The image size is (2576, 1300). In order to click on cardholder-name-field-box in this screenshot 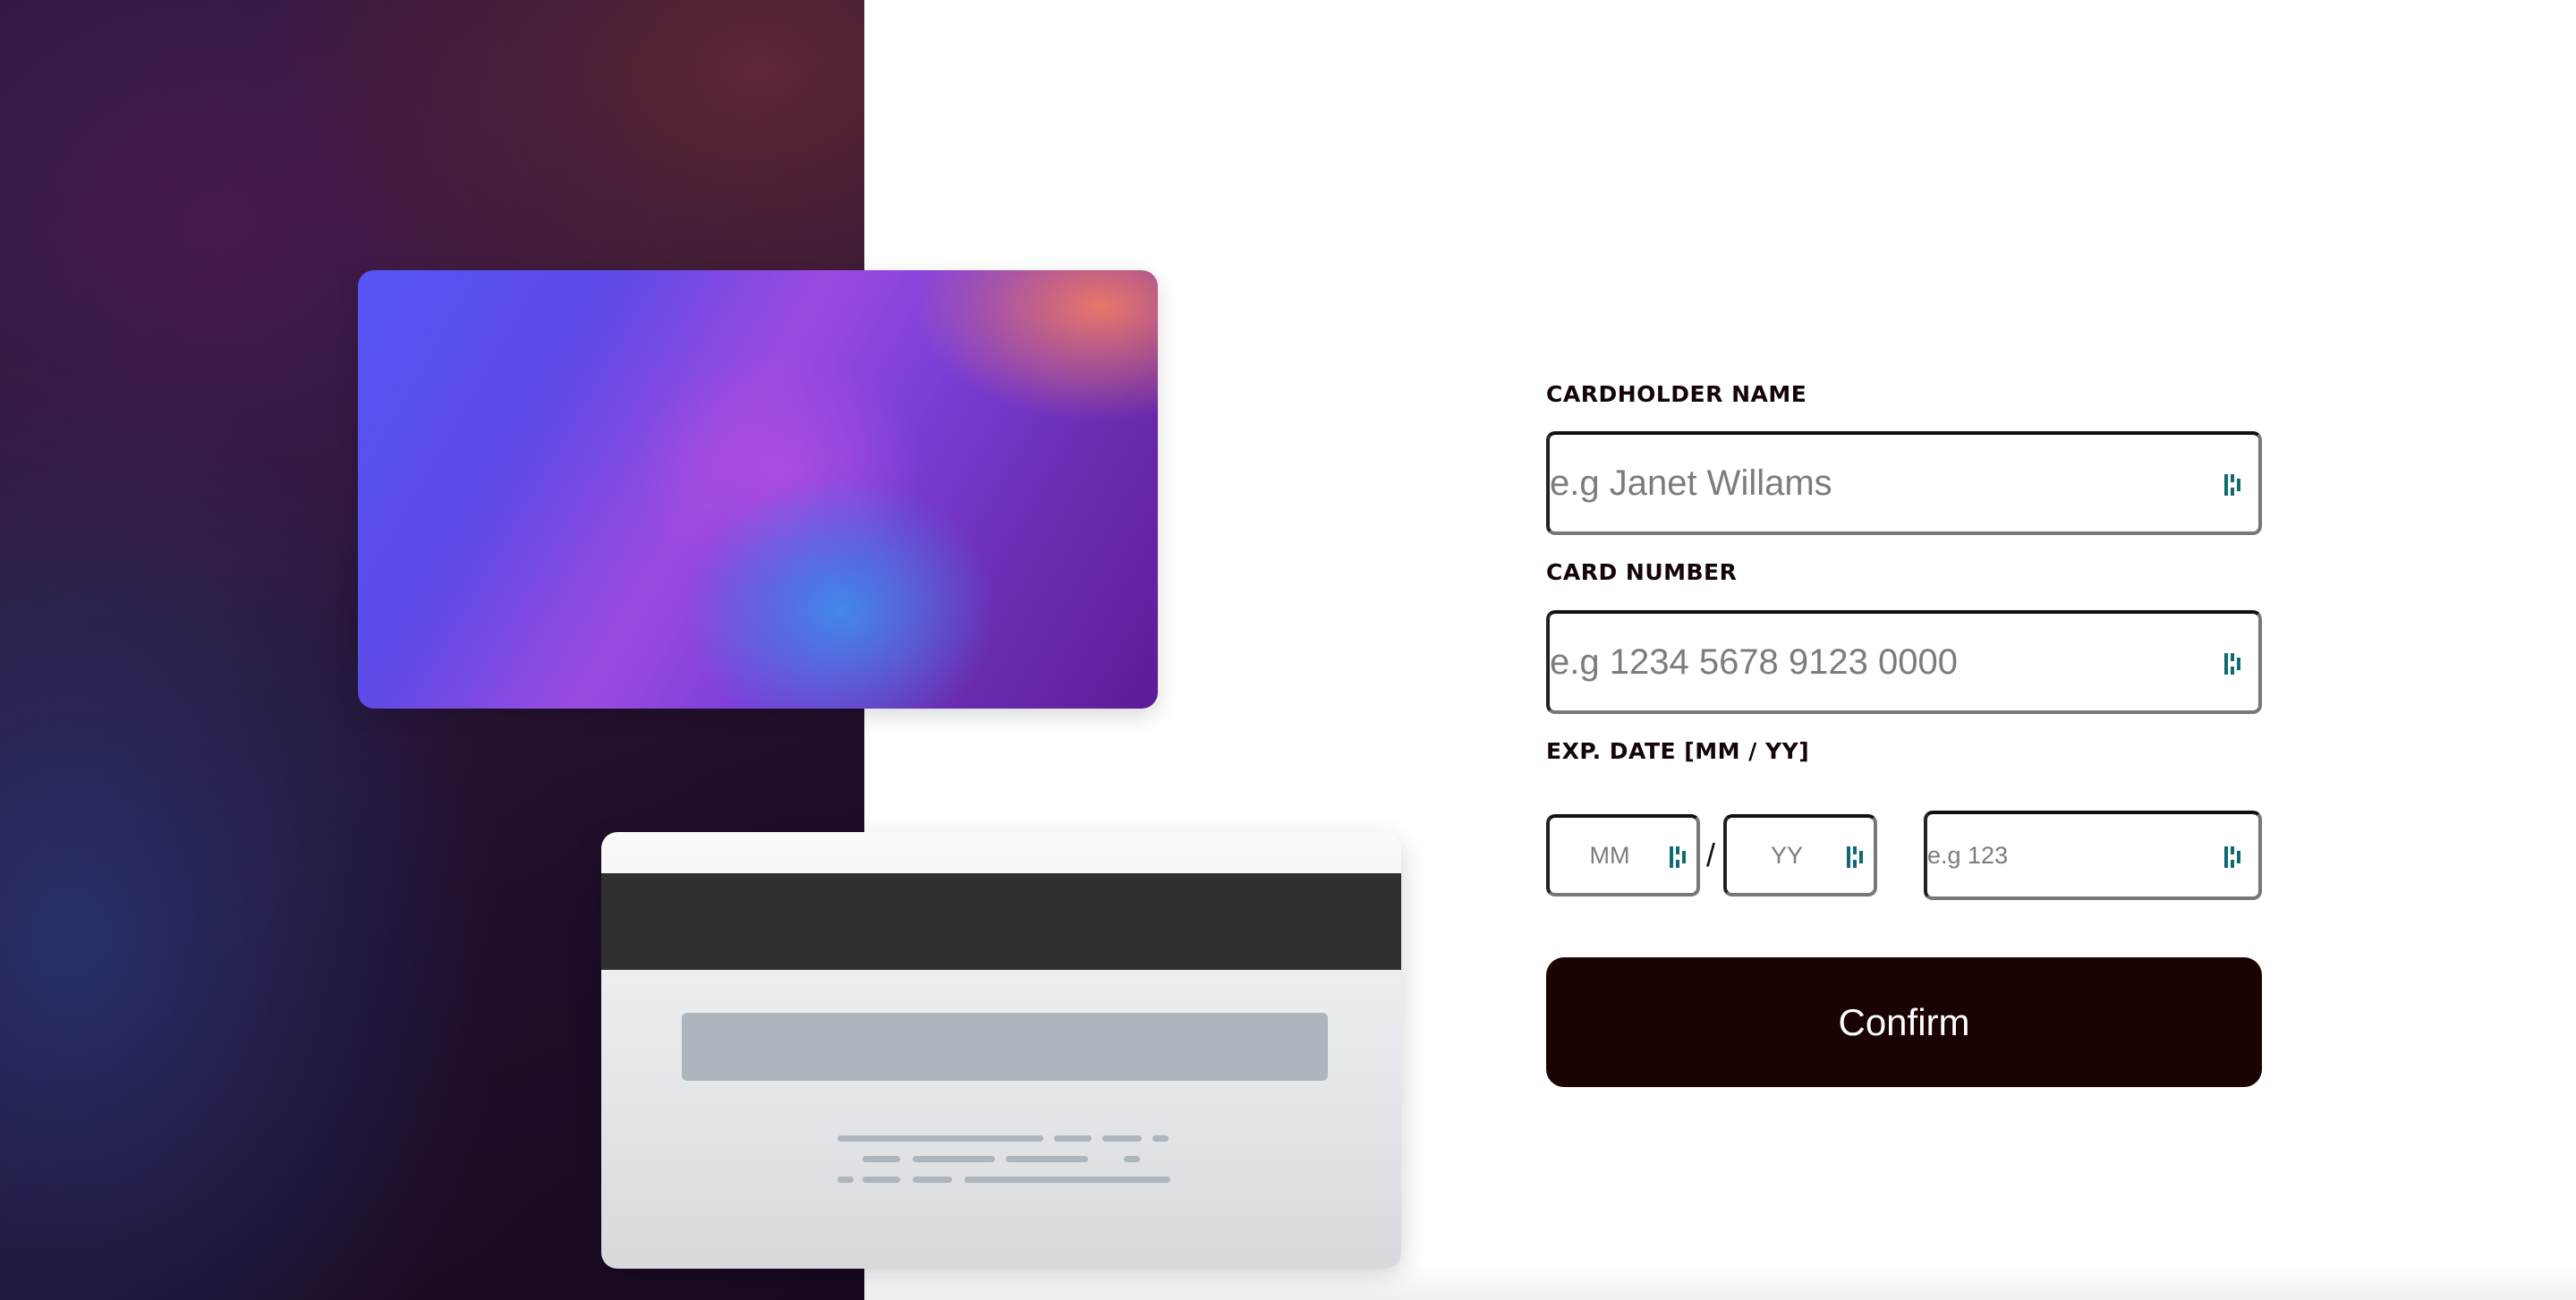, I will do `click(1904, 483)`.